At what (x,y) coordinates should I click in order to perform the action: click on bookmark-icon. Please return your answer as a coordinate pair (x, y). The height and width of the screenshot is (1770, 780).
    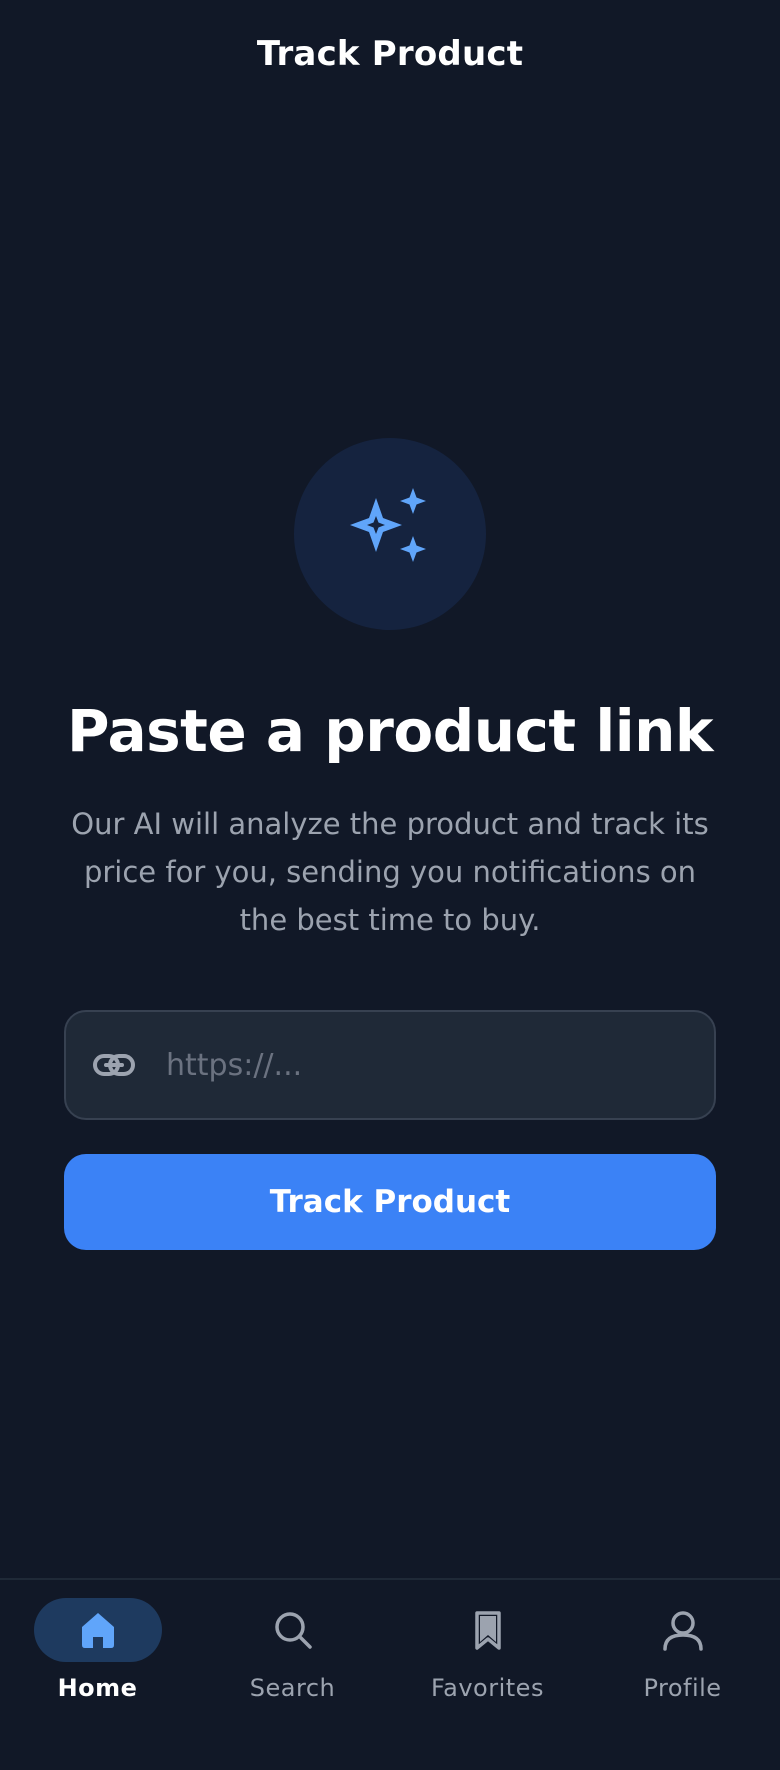
    Looking at the image, I should click on (487, 1630).